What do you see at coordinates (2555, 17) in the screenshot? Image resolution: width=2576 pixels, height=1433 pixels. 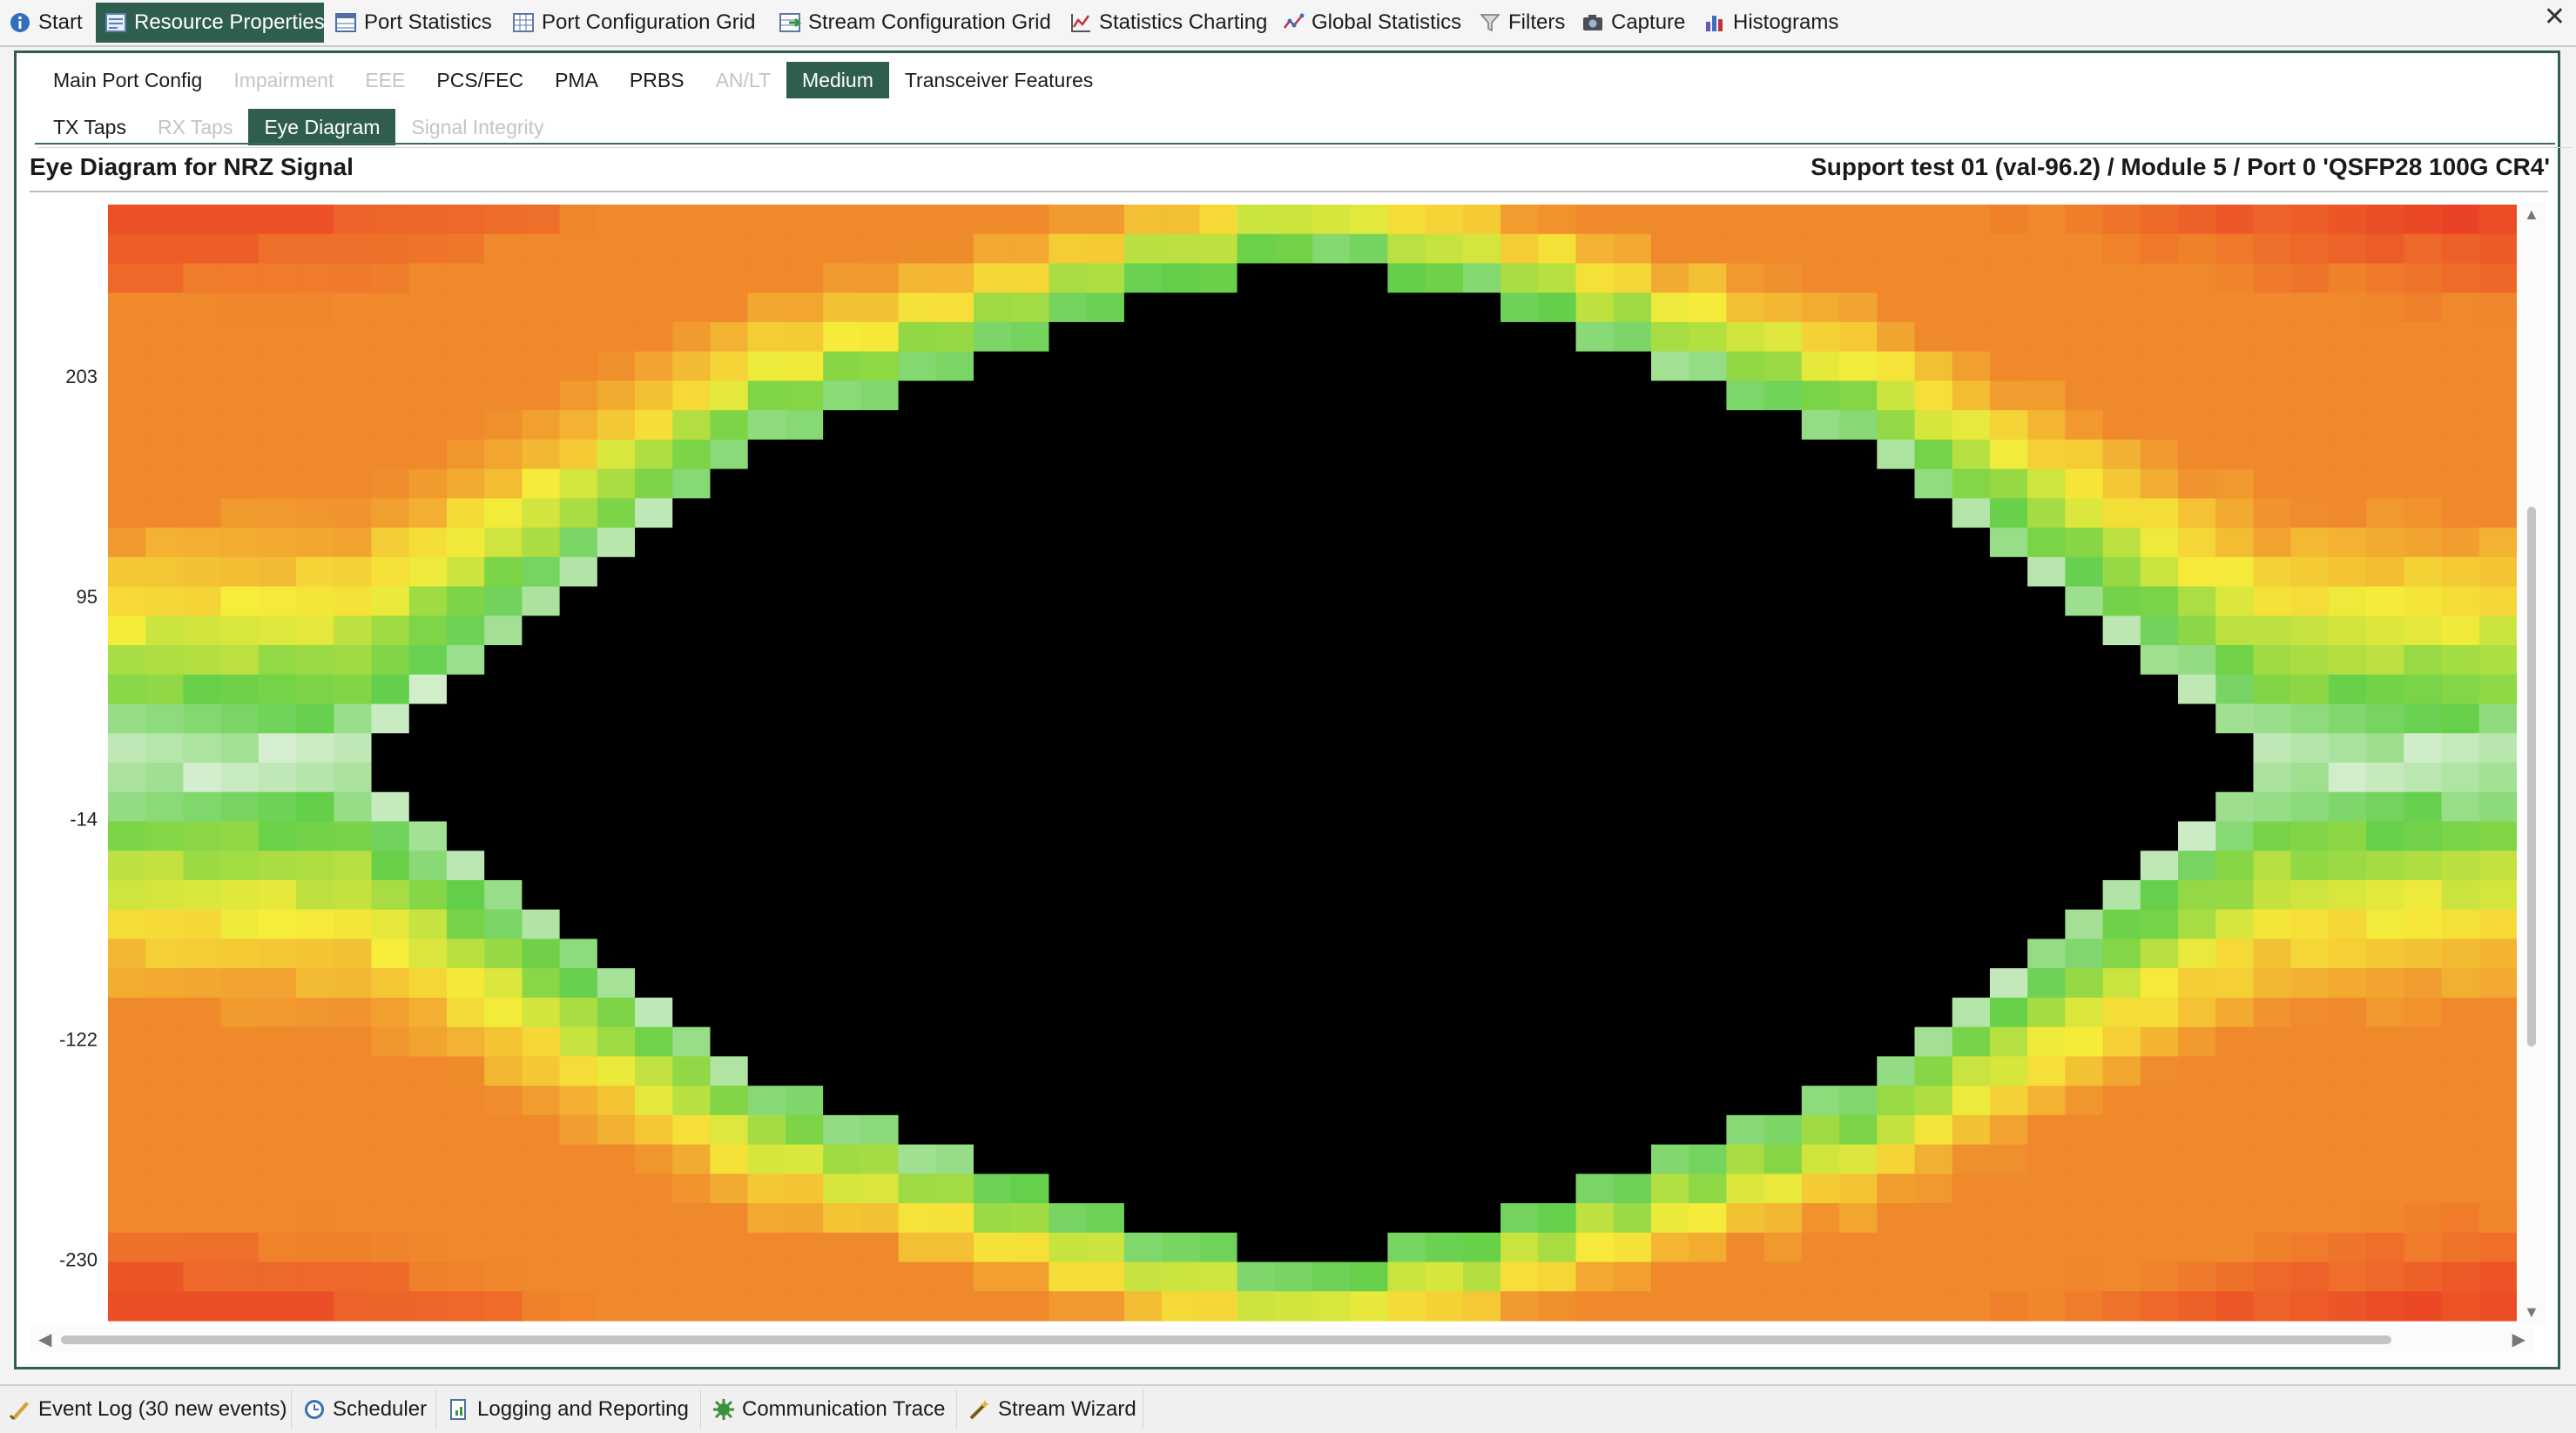 I see `close-icon: ✕` at bounding box center [2555, 17].